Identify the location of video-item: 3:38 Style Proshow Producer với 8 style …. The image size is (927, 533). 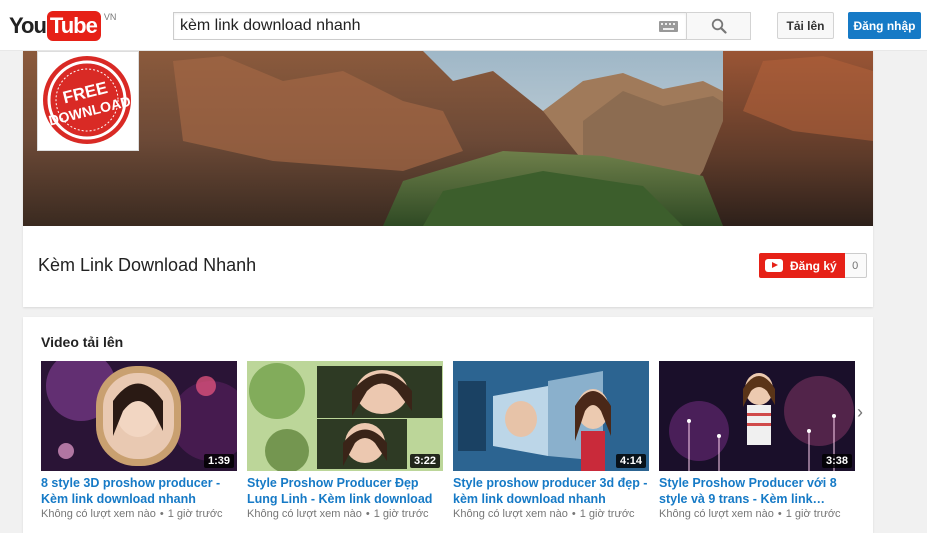
(757, 440).